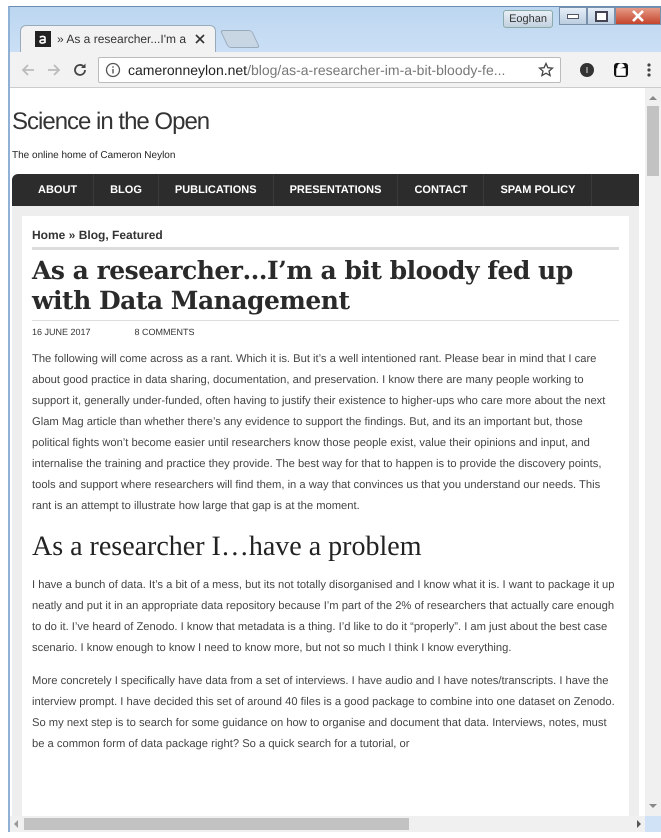 The width and height of the screenshot is (661, 838). I want to click on bookmark-star-icon, so click(546, 70).